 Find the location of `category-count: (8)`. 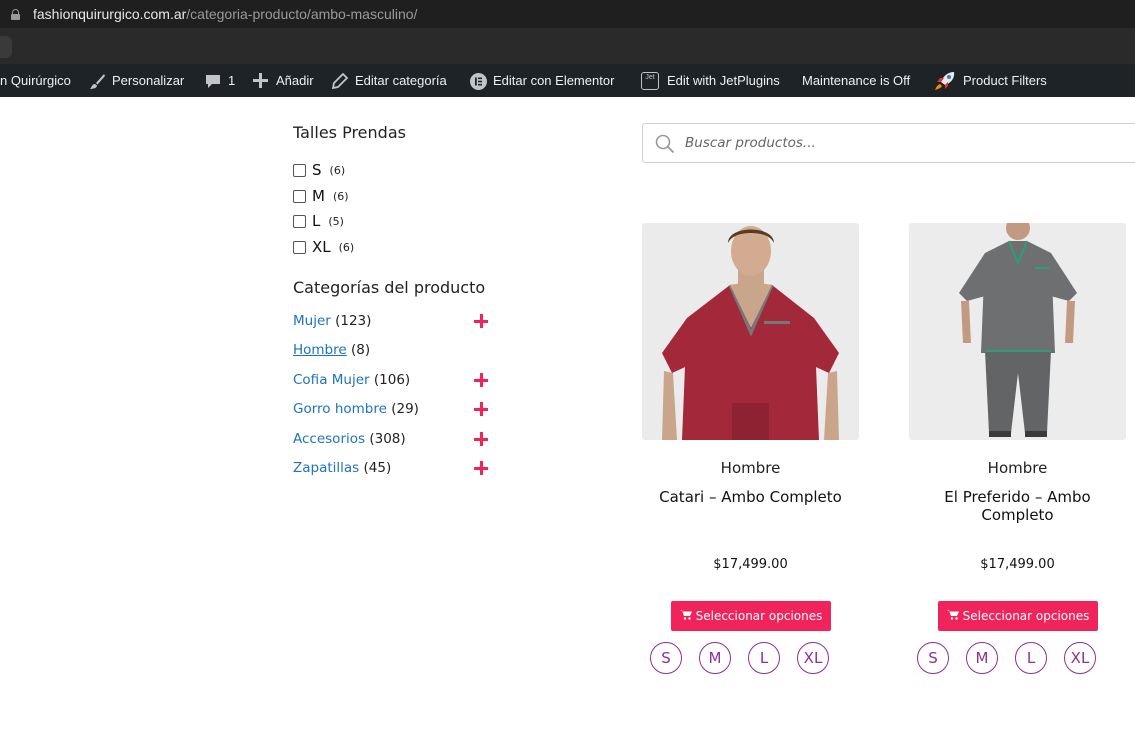

category-count: (8) is located at coordinates (361, 350).